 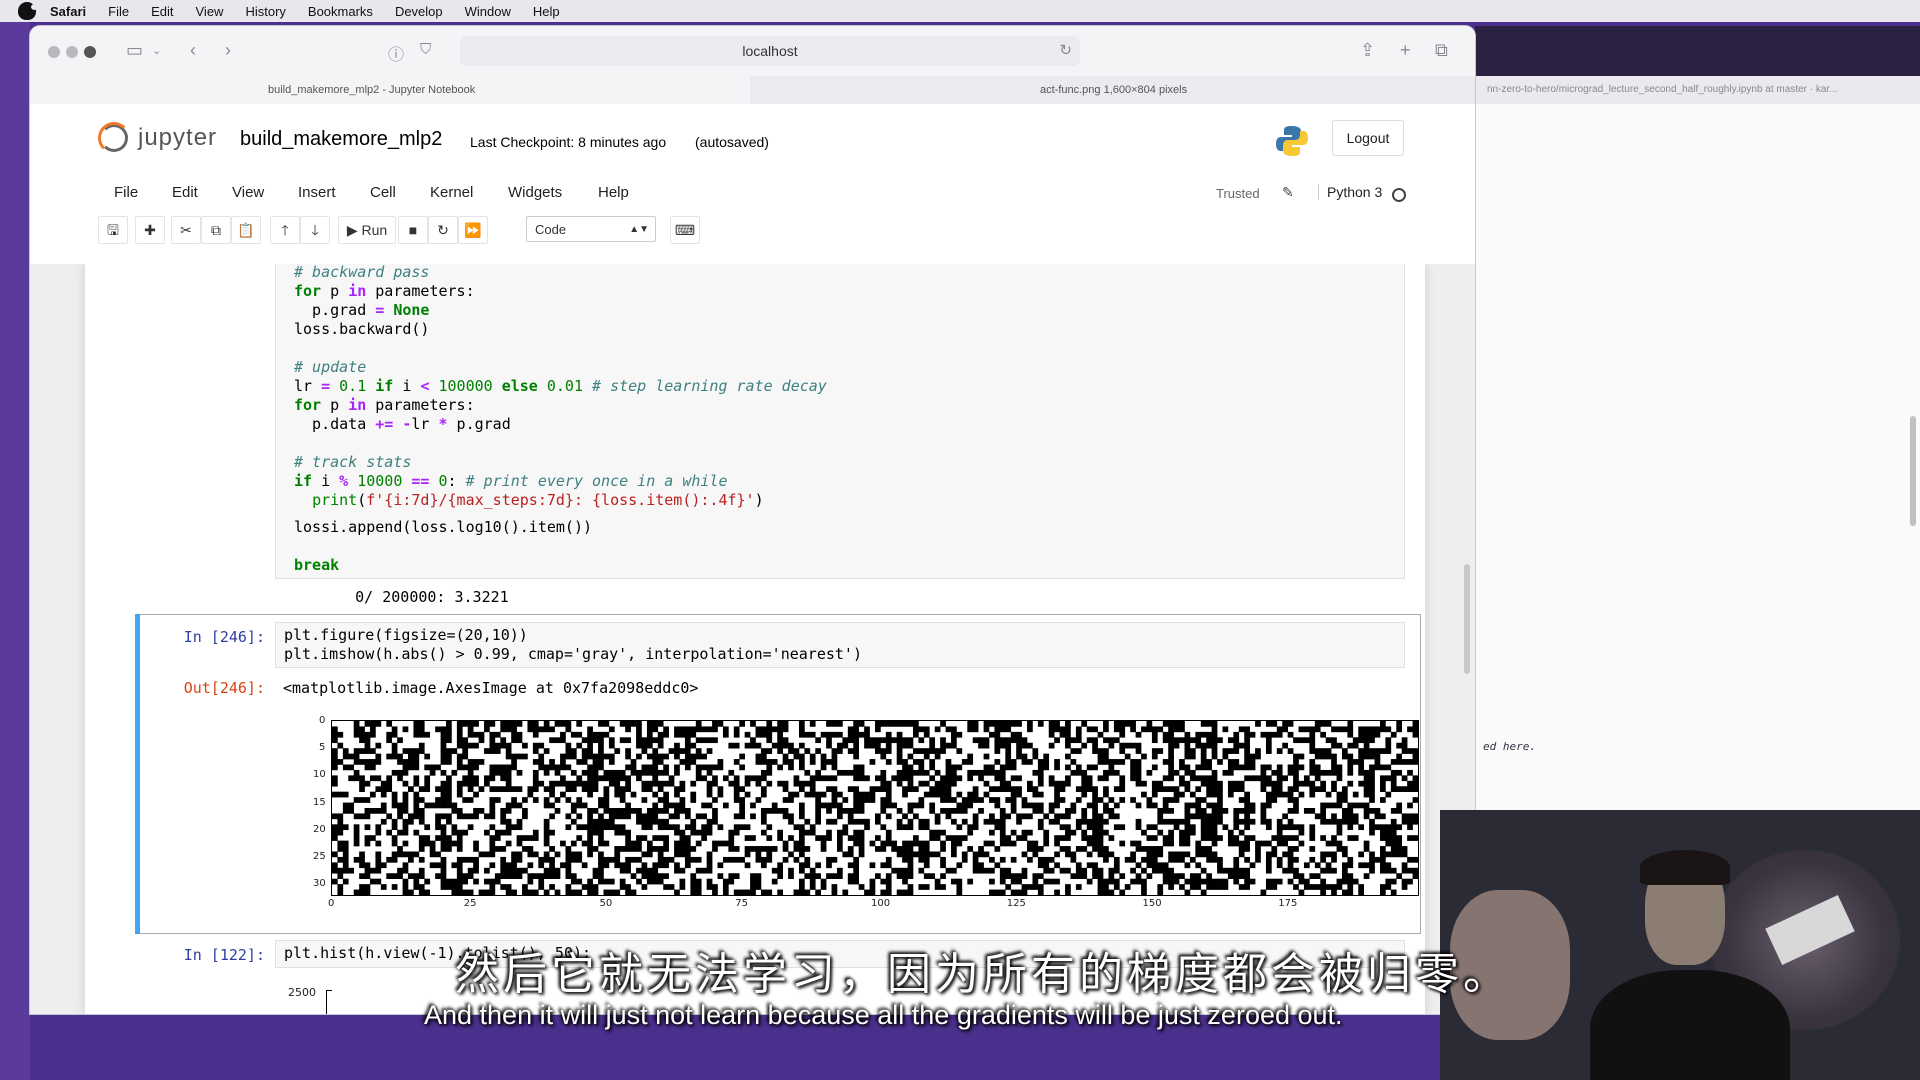 I want to click on new-tab-icon: +, so click(x=1405, y=50).